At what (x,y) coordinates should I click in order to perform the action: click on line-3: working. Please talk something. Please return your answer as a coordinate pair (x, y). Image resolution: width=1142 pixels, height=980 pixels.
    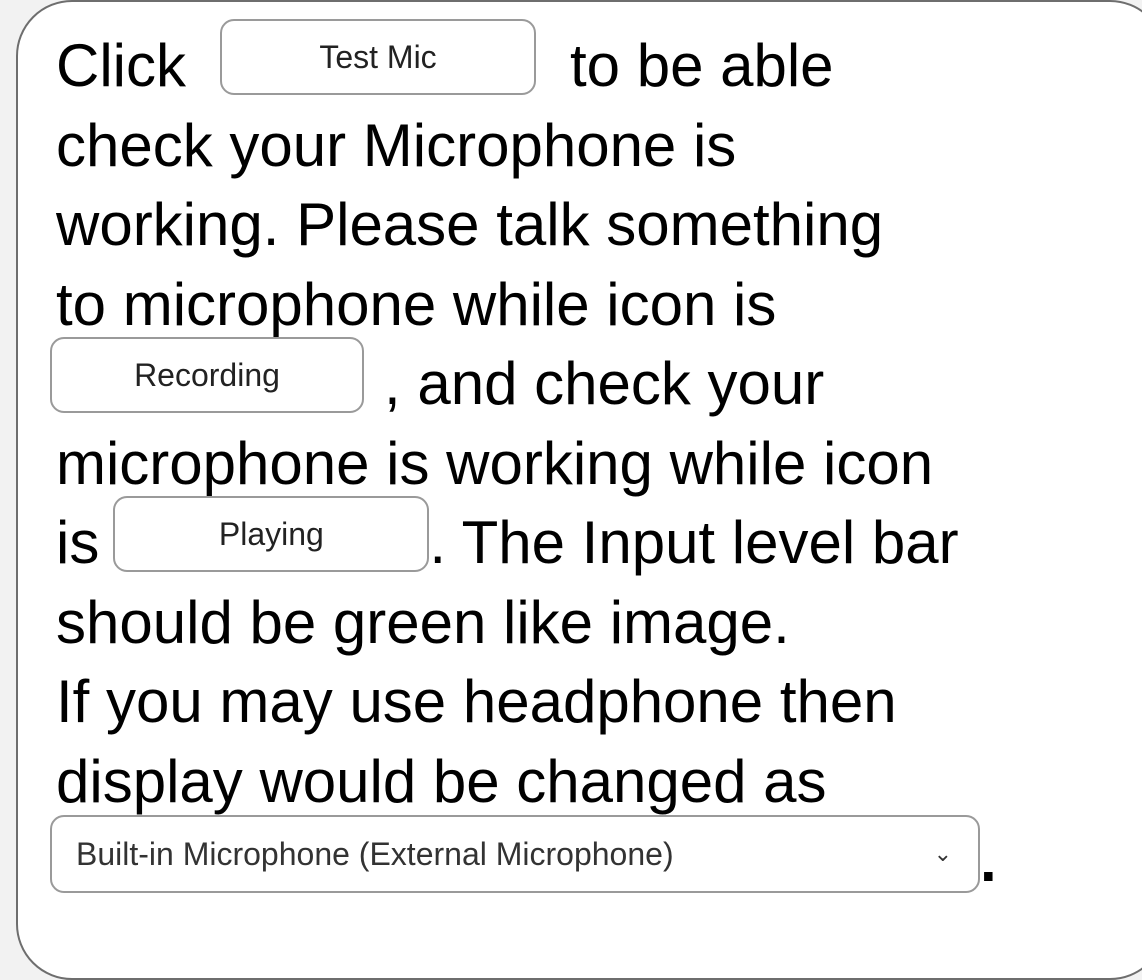
    Looking at the image, I should click on (470, 224).